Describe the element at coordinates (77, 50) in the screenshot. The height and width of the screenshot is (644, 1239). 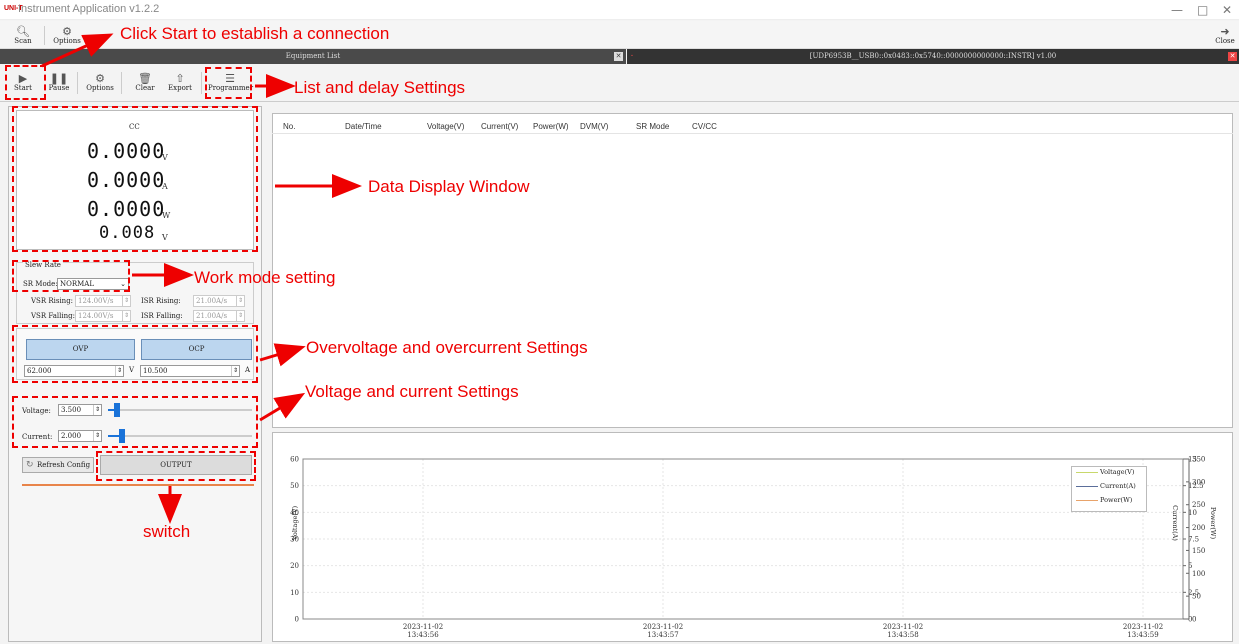
I see `arrow-start` at that location.